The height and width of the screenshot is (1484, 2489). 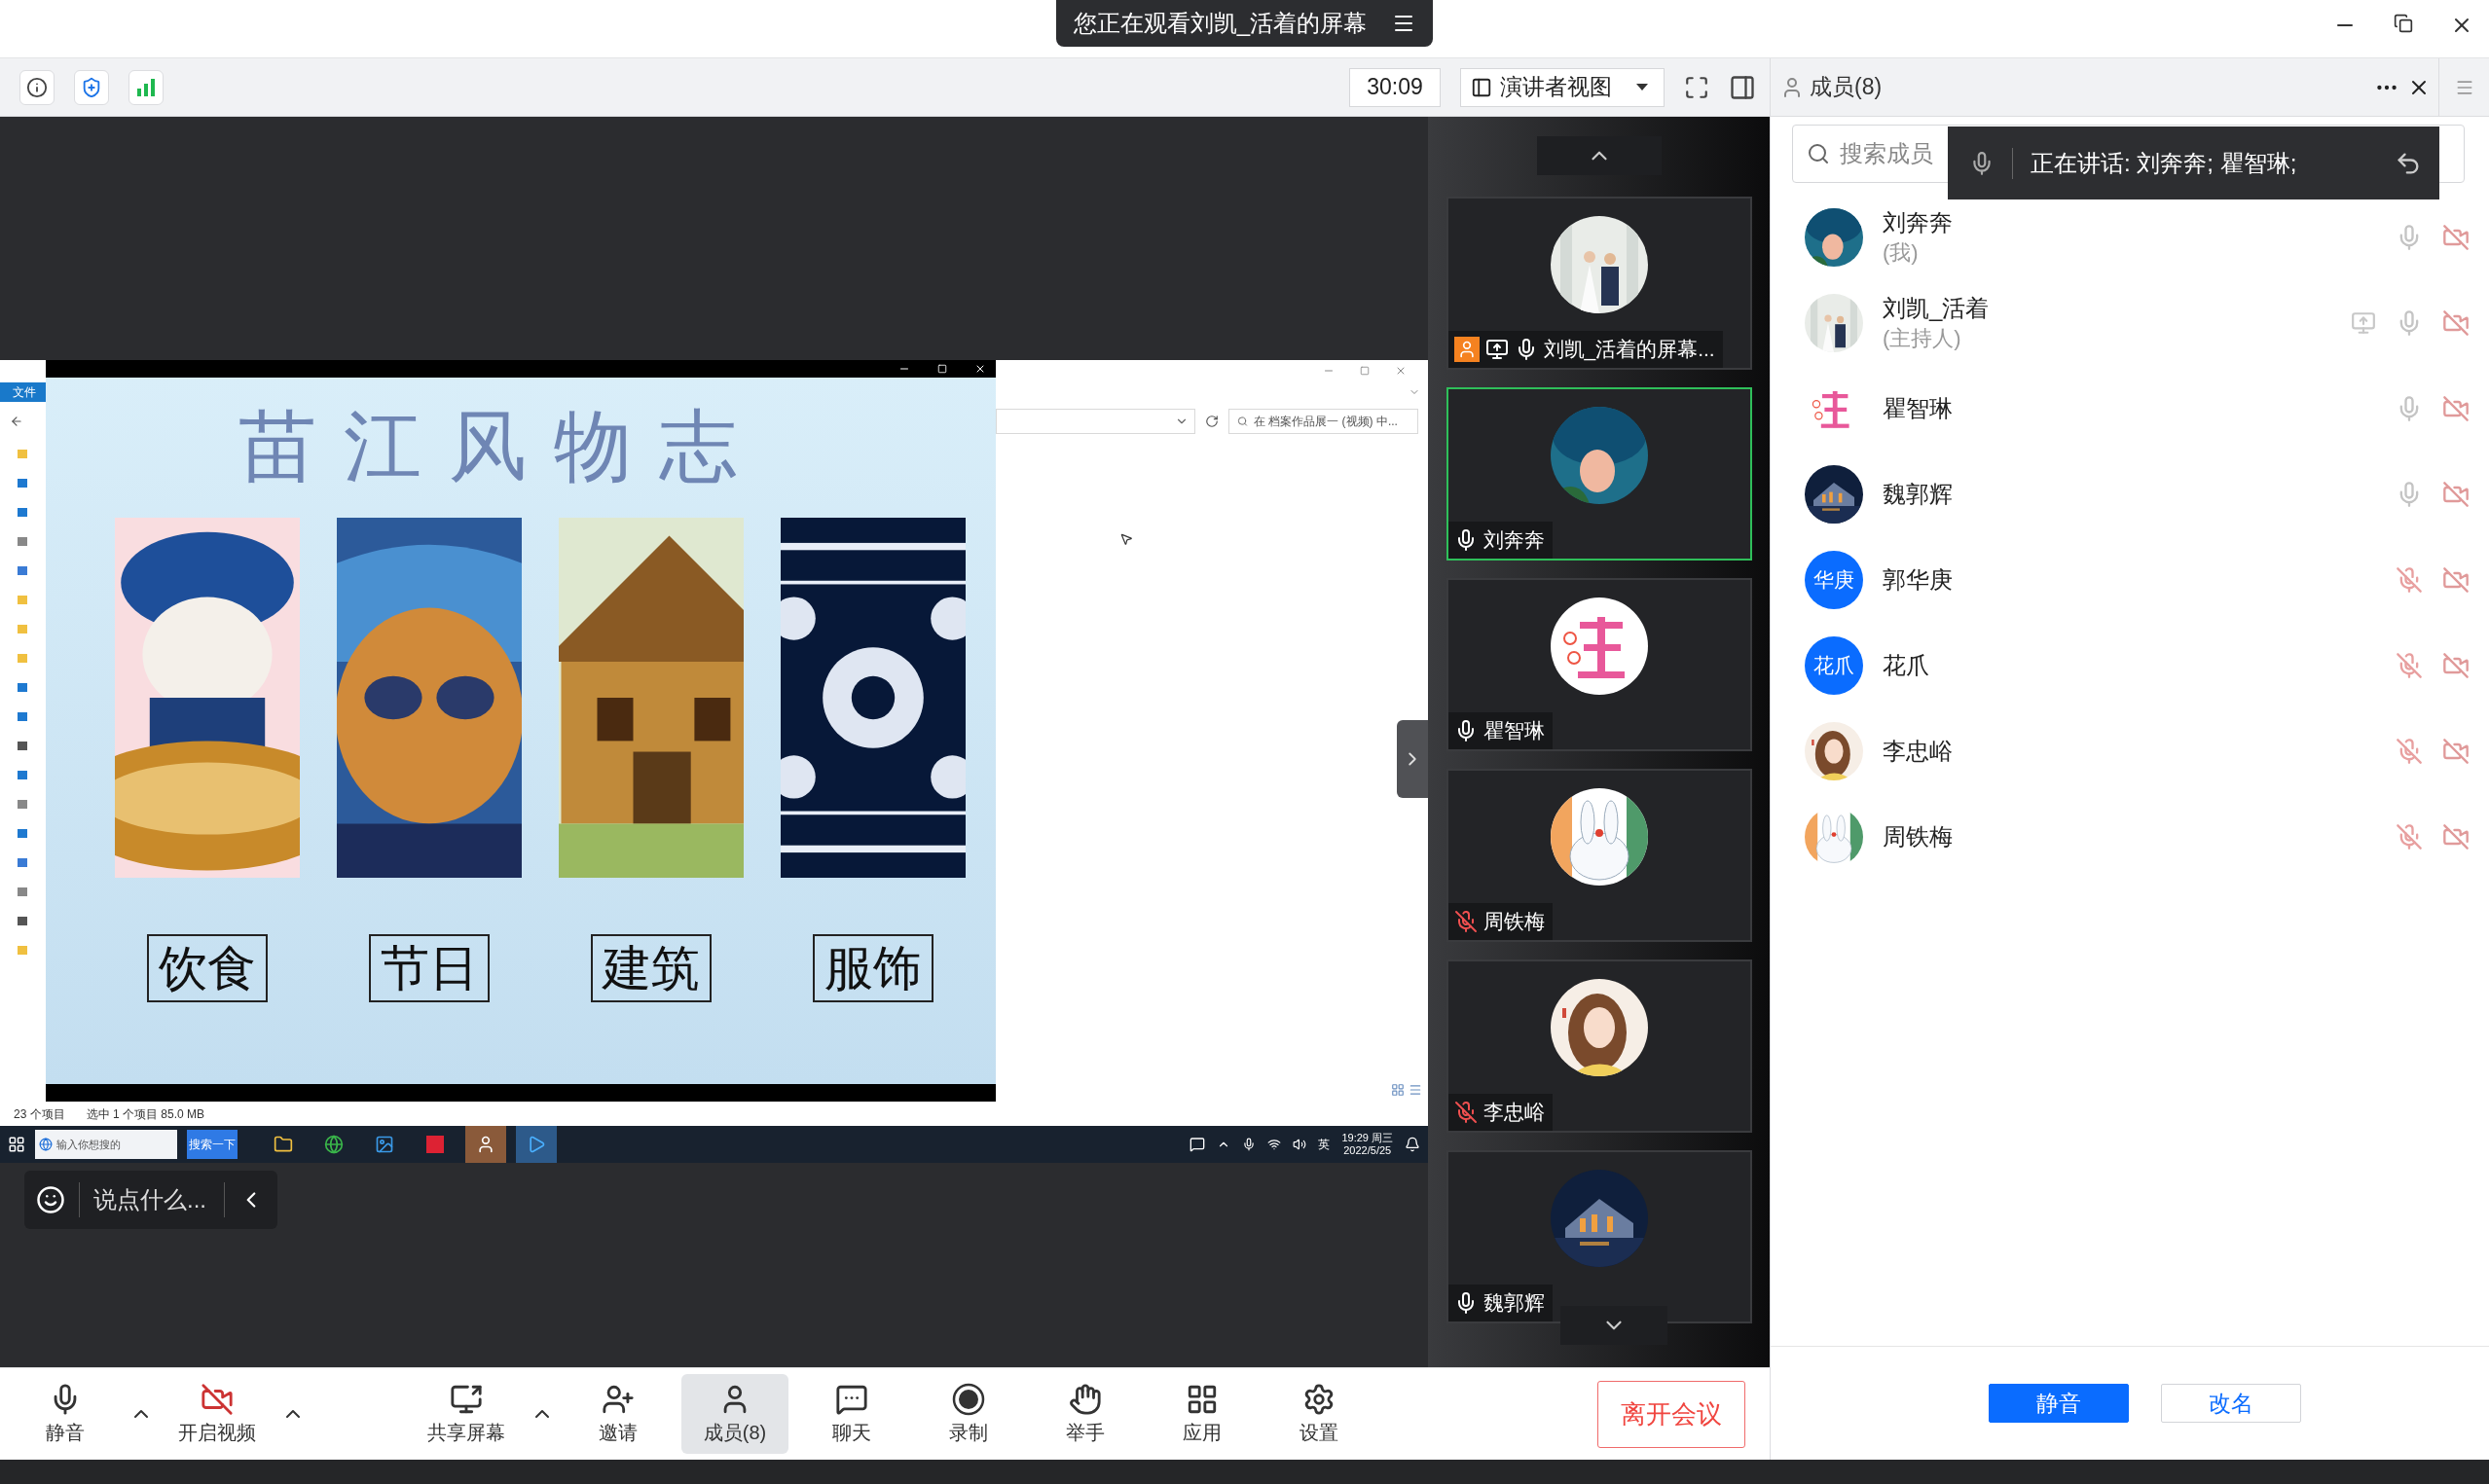 I want to click on video-tile: 魏郭辉, so click(x=1599, y=1237).